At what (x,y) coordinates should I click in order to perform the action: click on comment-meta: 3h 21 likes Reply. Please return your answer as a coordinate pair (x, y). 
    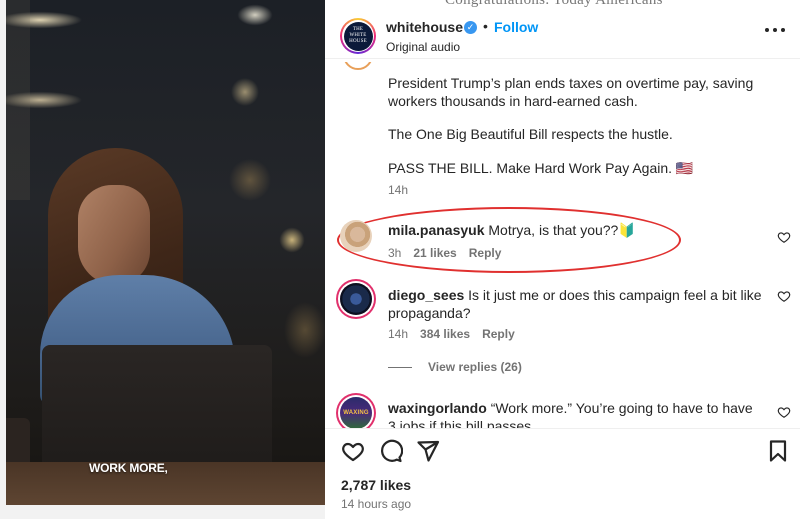
    Looking at the image, I should click on (444, 253).